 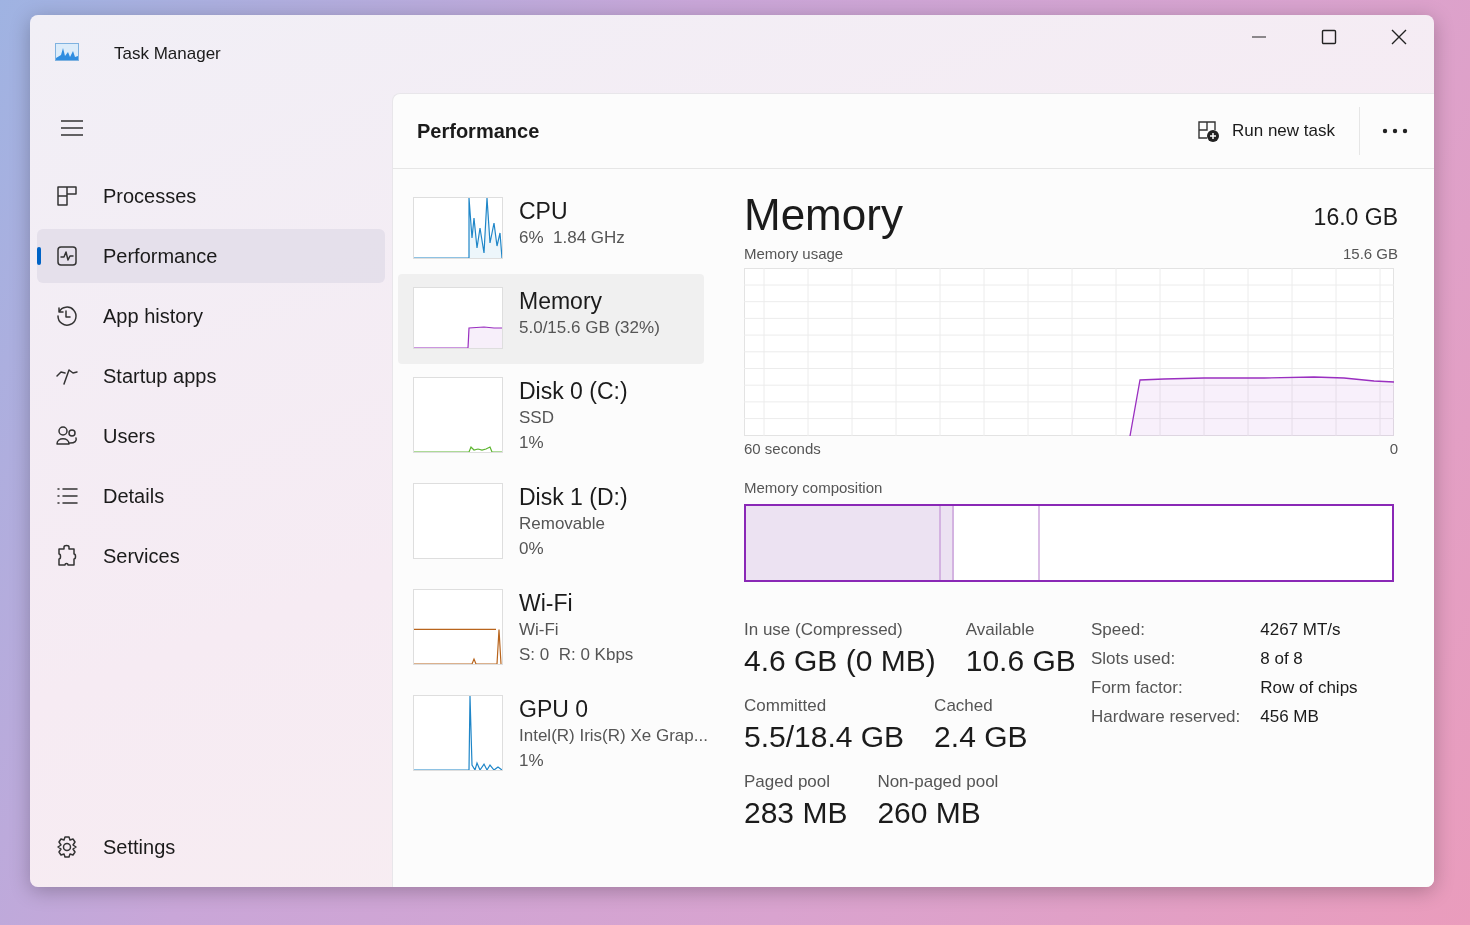 I want to click on axis-label: 0, so click(x=1393, y=448).